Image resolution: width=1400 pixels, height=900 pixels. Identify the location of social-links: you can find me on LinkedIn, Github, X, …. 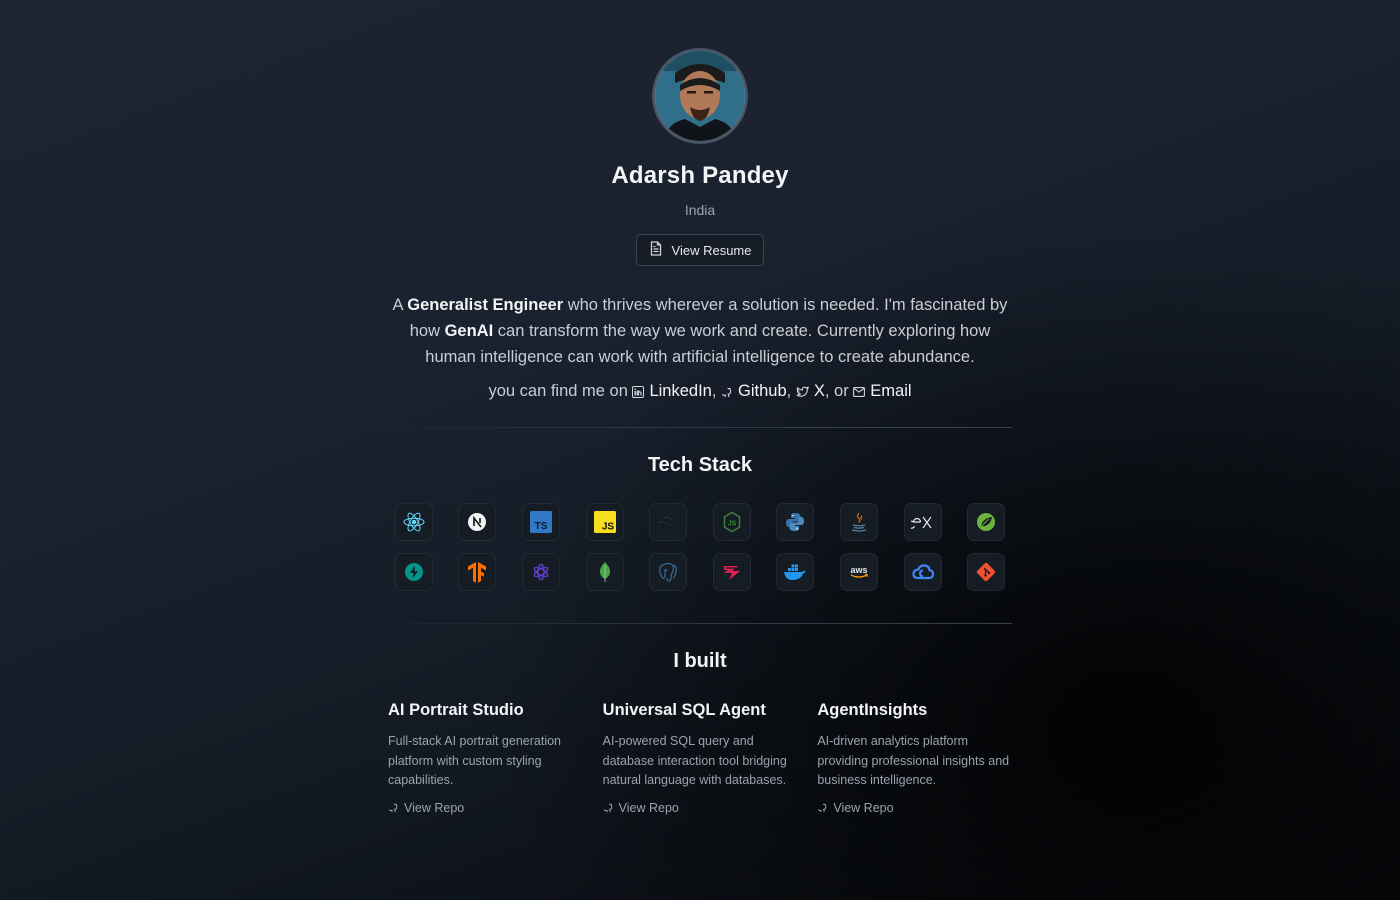
(700, 391).